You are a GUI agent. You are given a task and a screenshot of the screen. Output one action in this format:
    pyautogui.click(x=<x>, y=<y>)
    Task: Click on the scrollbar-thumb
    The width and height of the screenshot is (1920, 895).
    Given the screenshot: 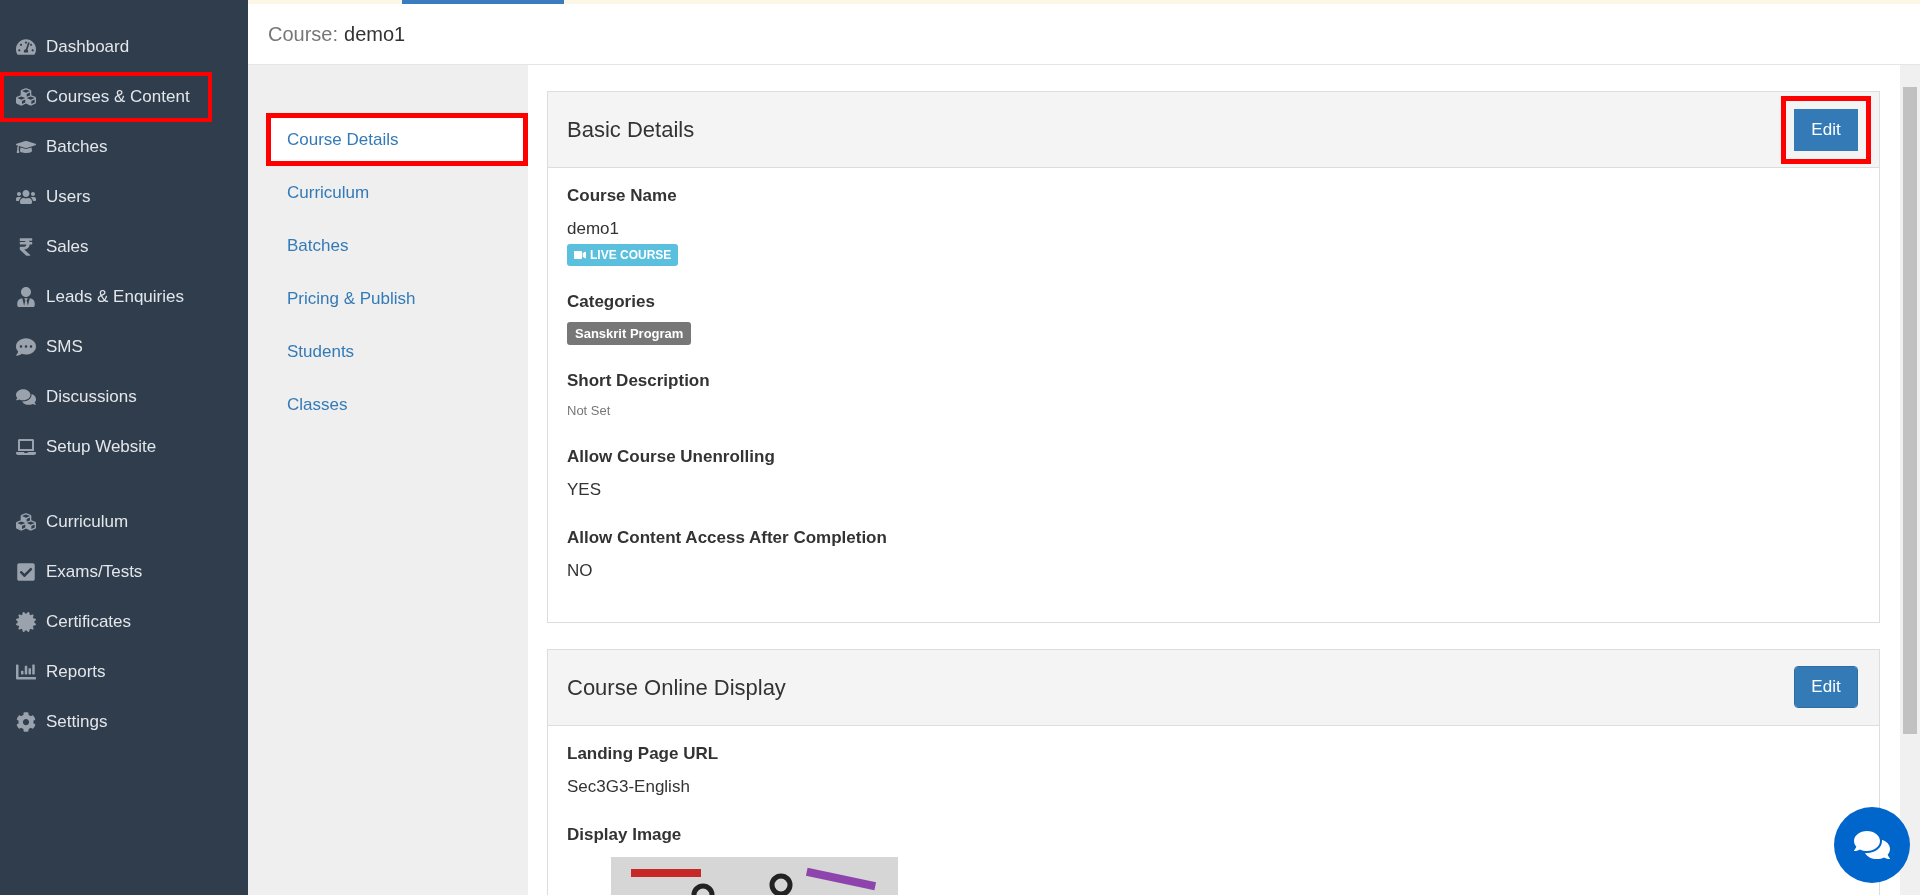 What is the action you would take?
    pyautogui.click(x=1910, y=410)
    